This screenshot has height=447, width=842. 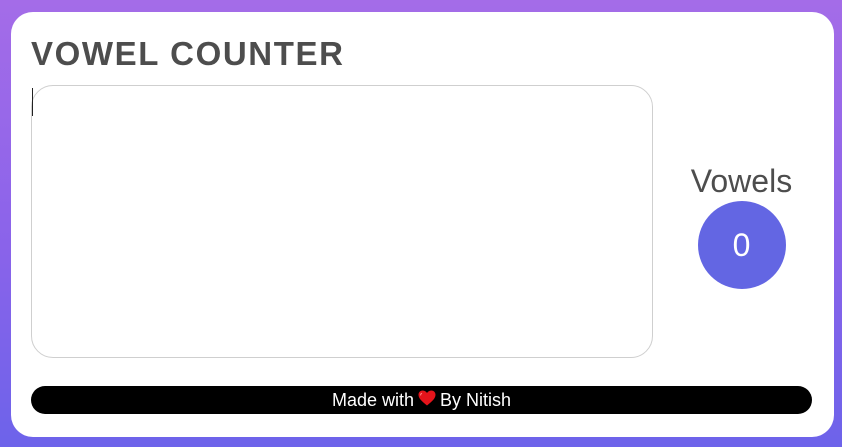 I want to click on footer-suffix: By Nitish, so click(x=476, y=400).